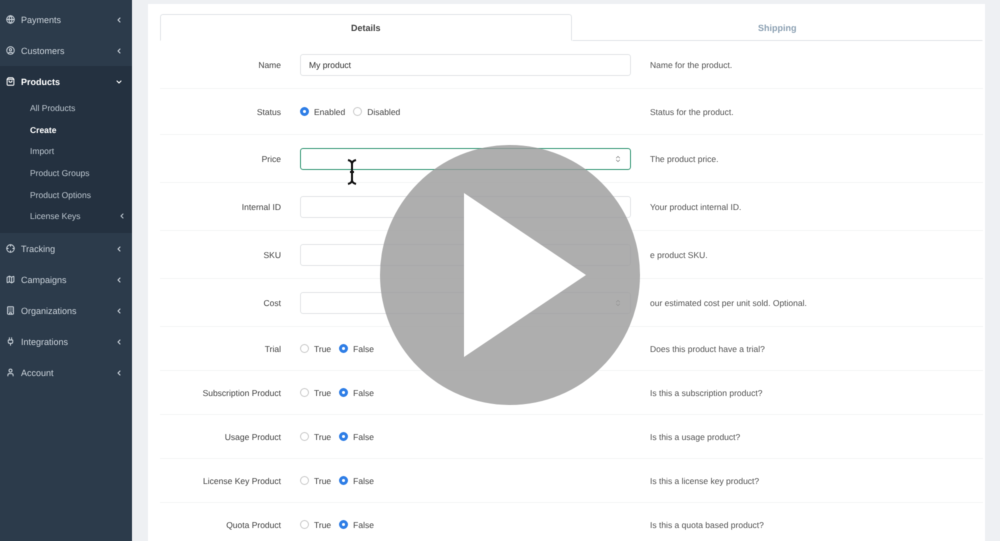  Describe the element at coordinates (66, 81) in the screenshot. I see `sidebar-item: Products` at that location.